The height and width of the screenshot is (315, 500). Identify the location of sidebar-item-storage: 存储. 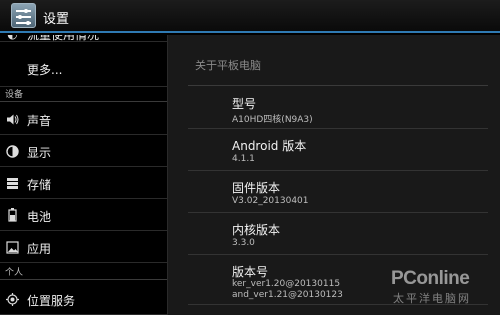
(83, 183).